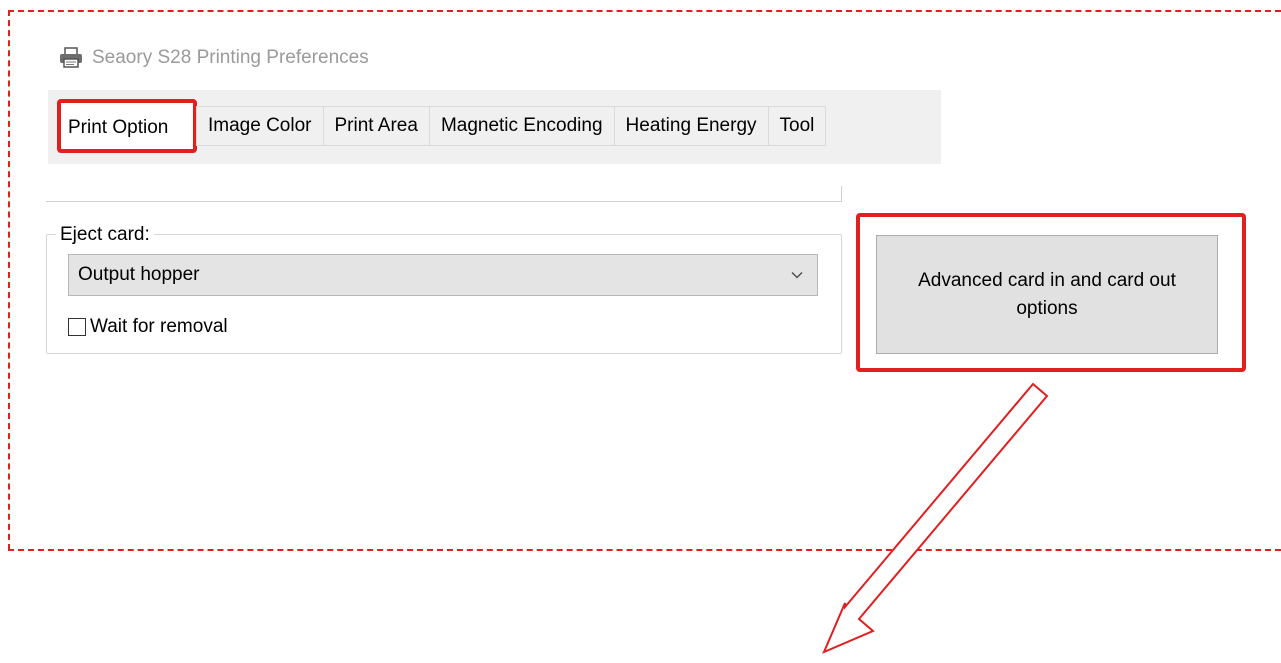 This screenshot has width=1281, height=663. Describe the element at coordinates (9, 280) in the screenshot. I see `annotation-dashed-border-left` at that location.